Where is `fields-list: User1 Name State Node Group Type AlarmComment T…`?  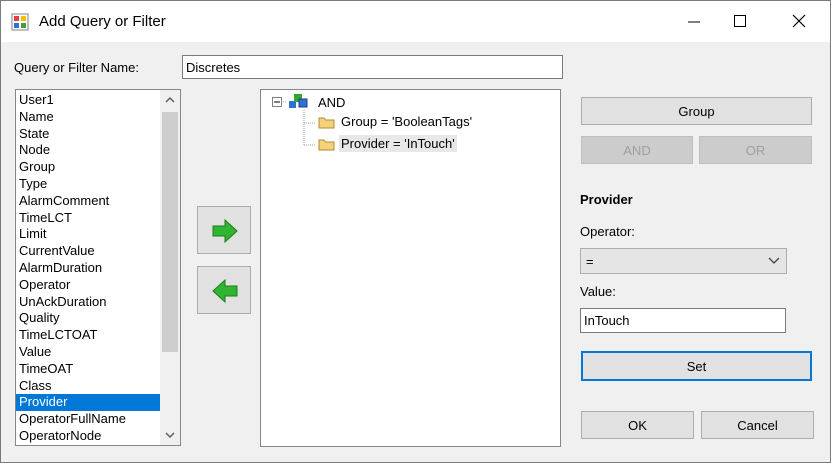
fields-list: User1 Name State Node Group Type AlarmComment T… is located at coordinates (88, 268).